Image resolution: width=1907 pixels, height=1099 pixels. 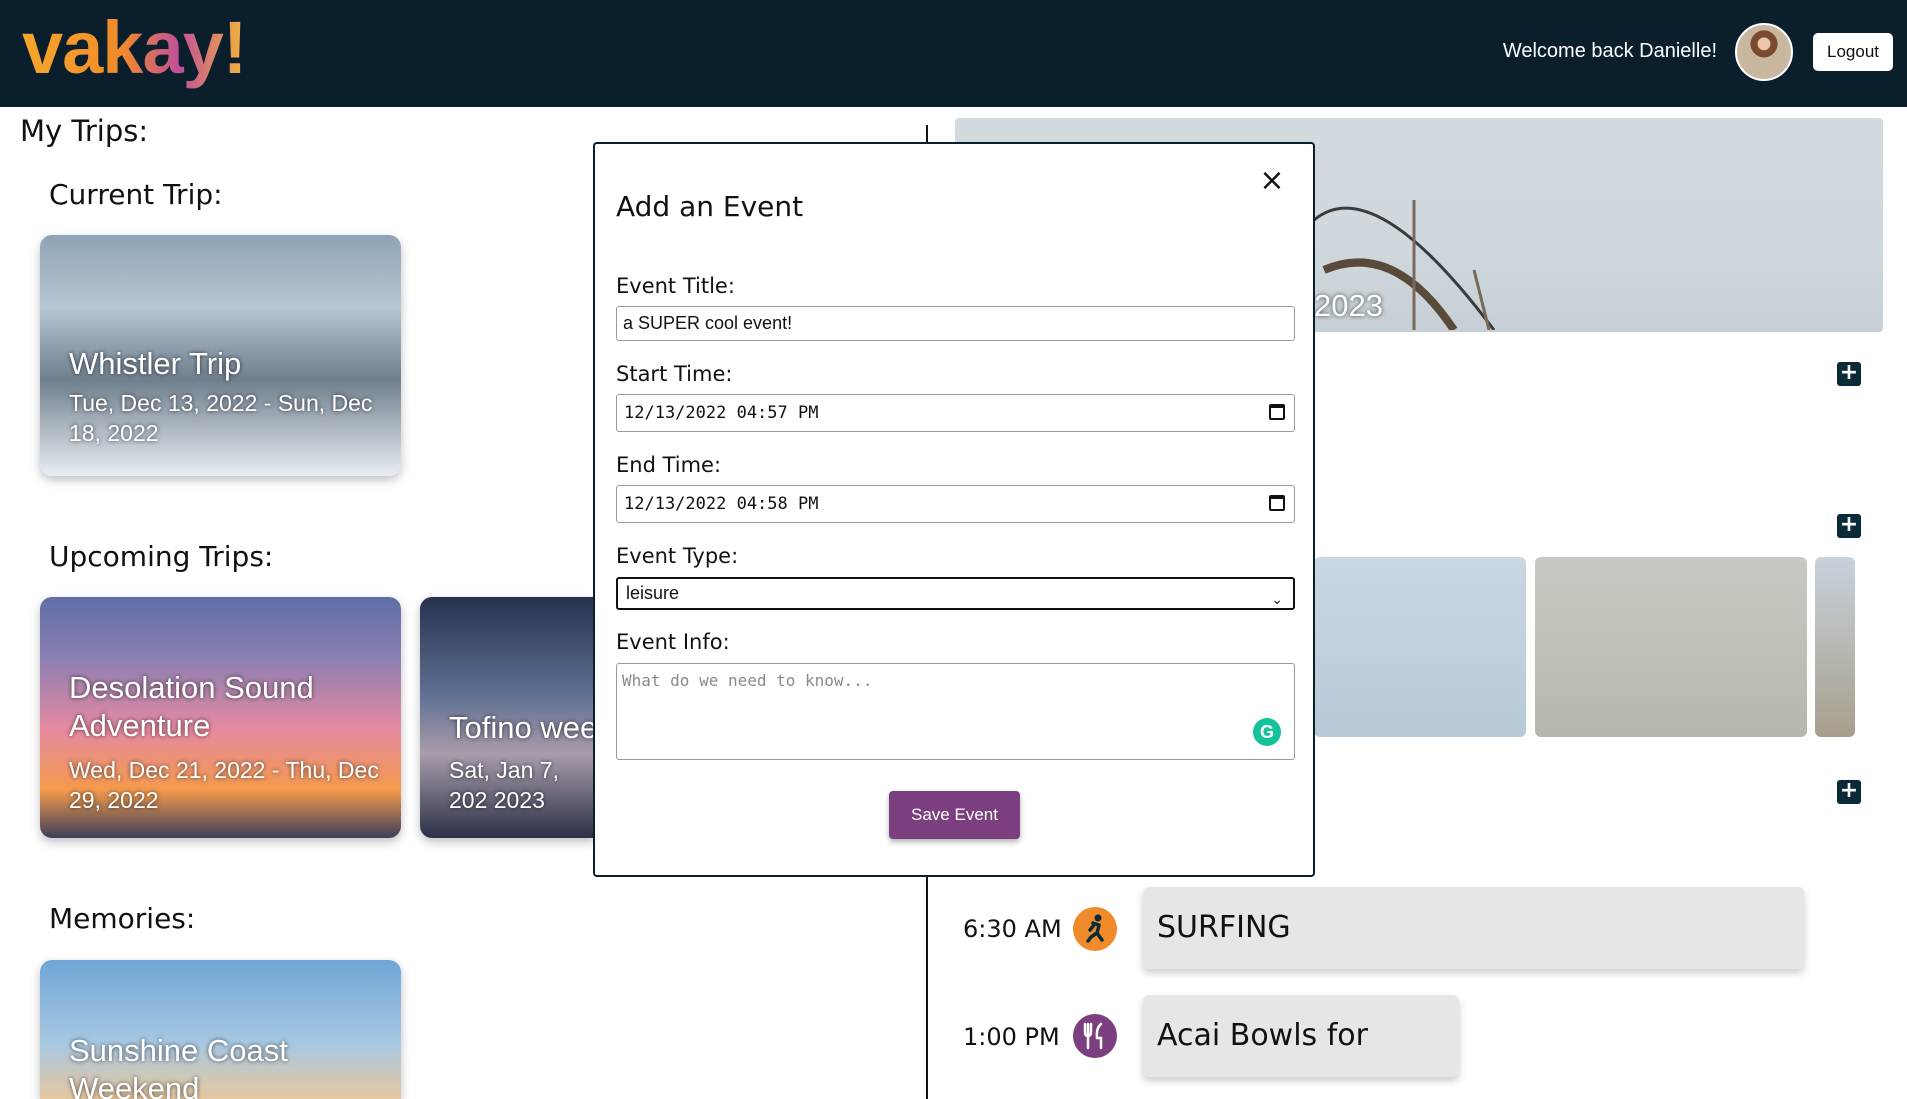 What do you see at coordinates (1849, 792) in the screenshot?
I see `add-itinerary-button: +` at bounding box center [1849, 792].